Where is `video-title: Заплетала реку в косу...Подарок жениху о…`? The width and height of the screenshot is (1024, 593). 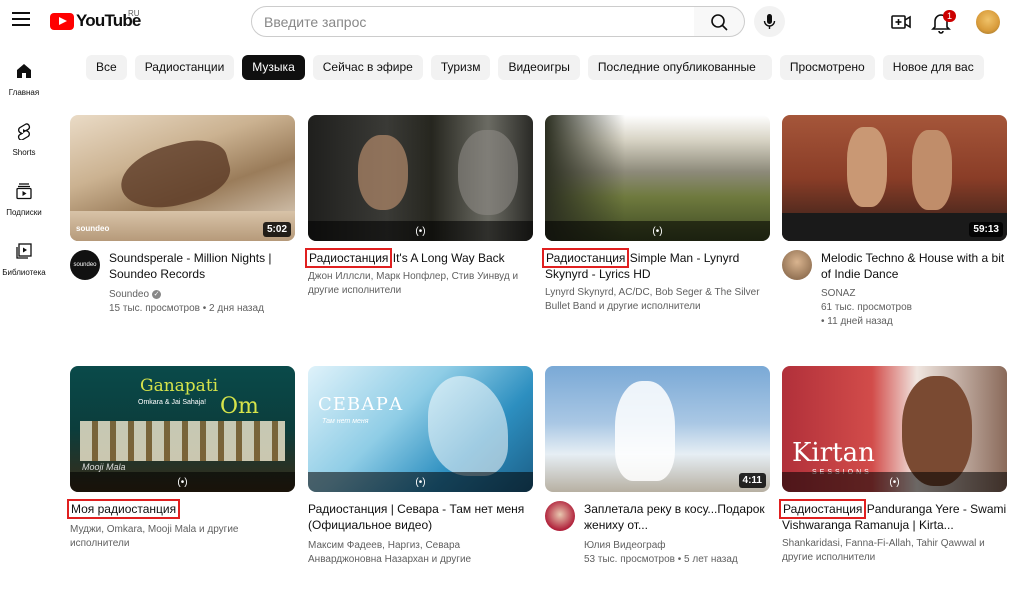 video-title: Заплетала реку в косу...Подарок жениху о… is located at coordinates (677, 517).